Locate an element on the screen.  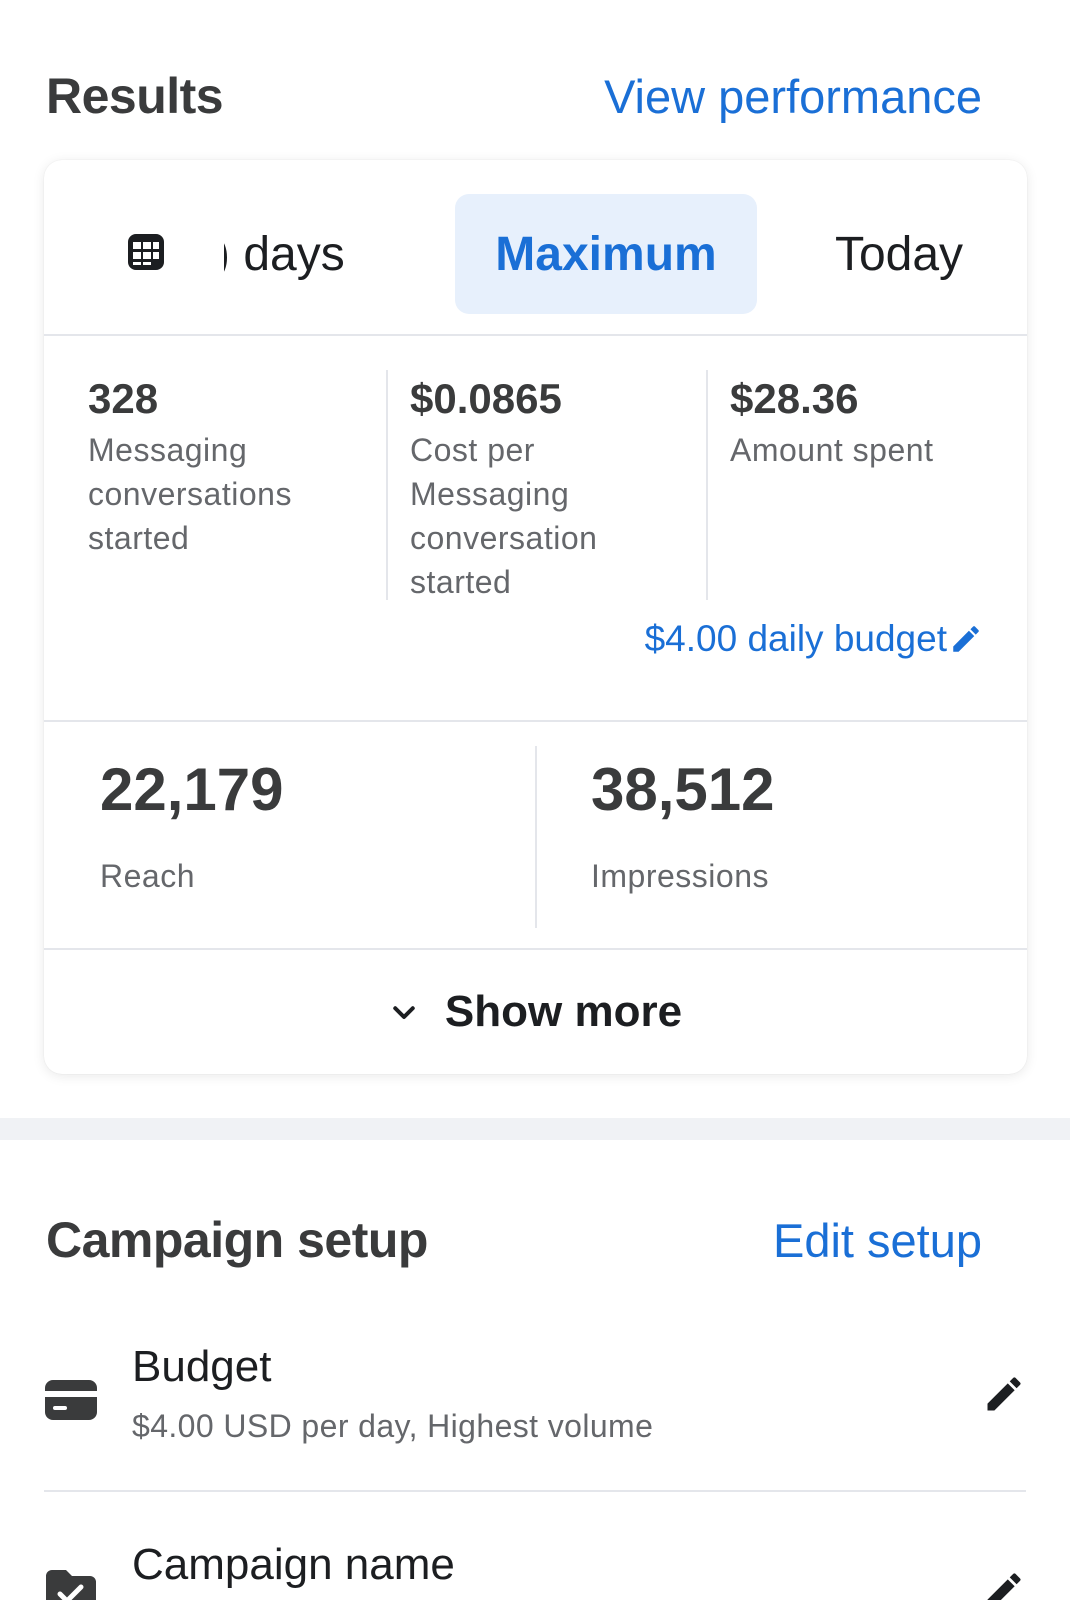
campaign-setup-header: Campaign setup Edit setup is located at coordinates (514, 1240).